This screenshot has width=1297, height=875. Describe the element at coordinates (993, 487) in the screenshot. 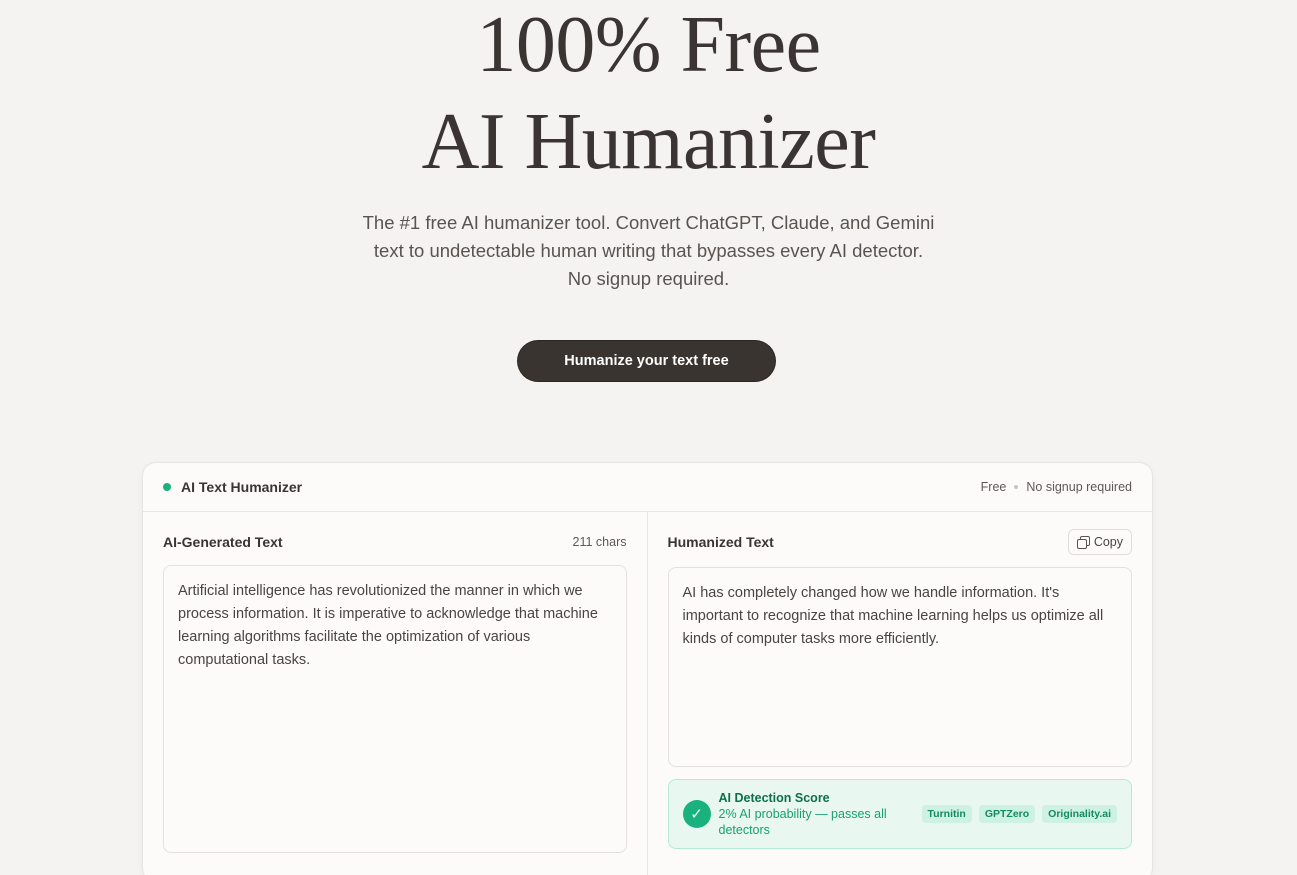

I see `meta-free: Free` at that location.